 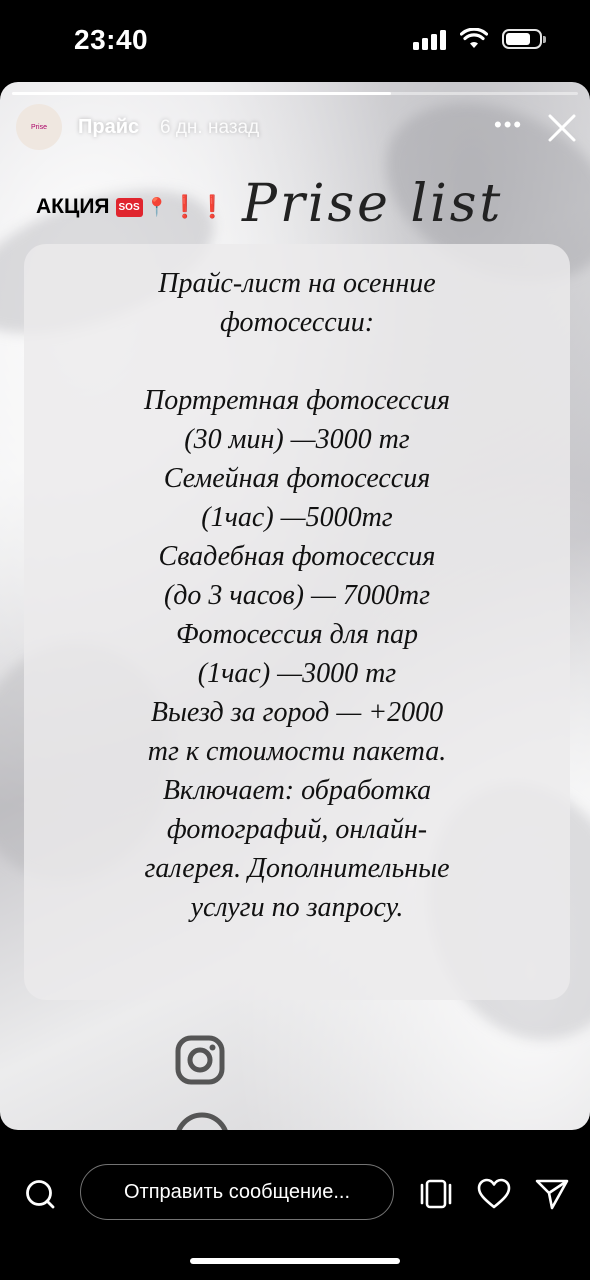 What do you see at coordinates (297, 634) in the screenshot?
I see `price-line: Фотосессия для пар` at bounding box center [297, 634].